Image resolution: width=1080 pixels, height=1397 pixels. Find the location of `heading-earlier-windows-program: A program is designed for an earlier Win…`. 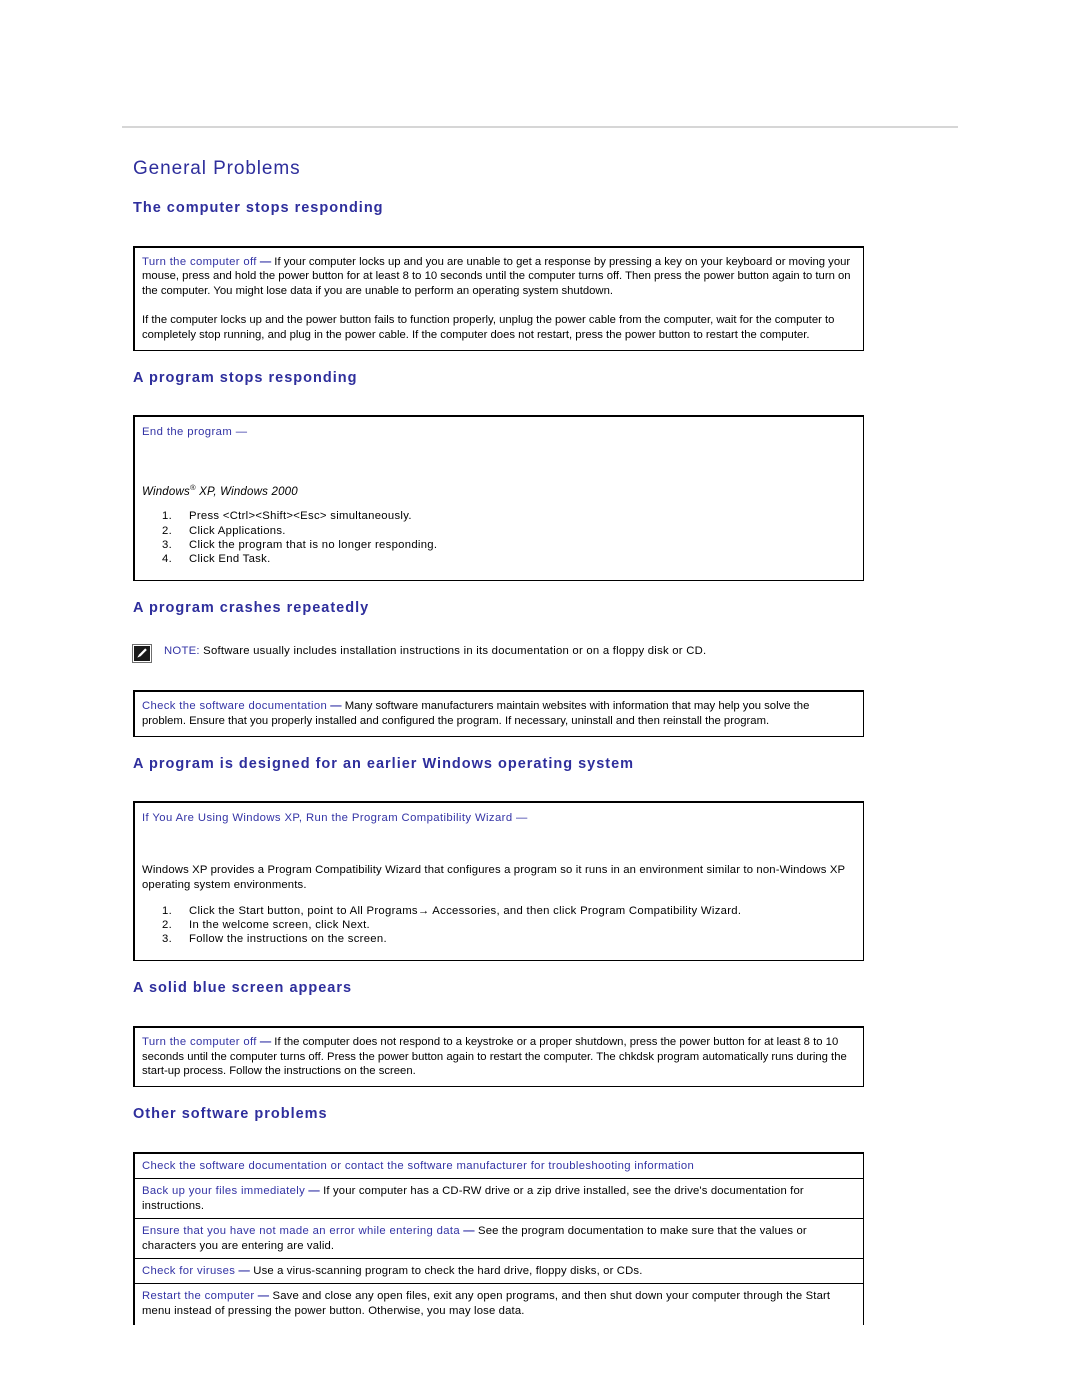

heading-earlier-windows-program: A program is designed for an earlier Win… is located at coordinates (384, 763).